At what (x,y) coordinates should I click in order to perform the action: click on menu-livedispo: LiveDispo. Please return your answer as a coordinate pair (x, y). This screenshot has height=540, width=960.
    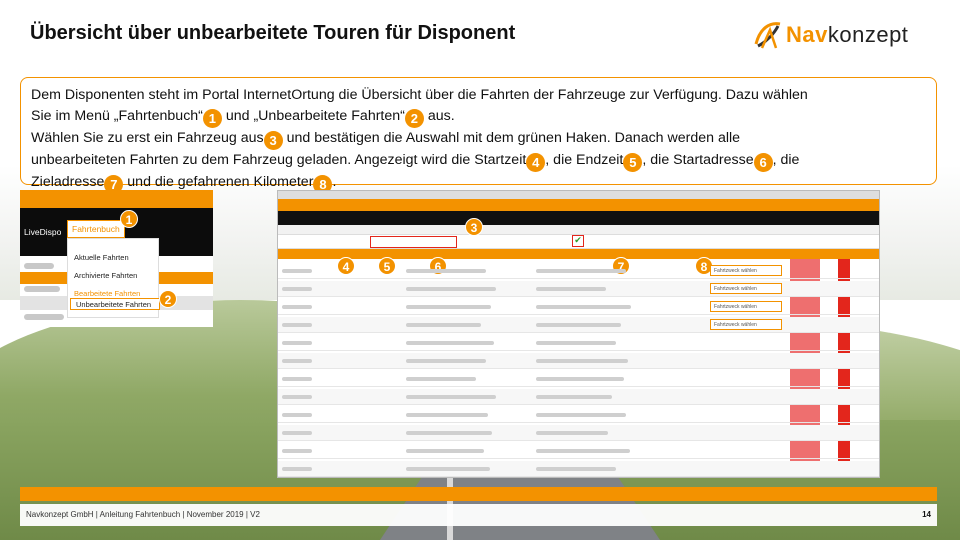
    Looking at the image, I should click on (42, 232).